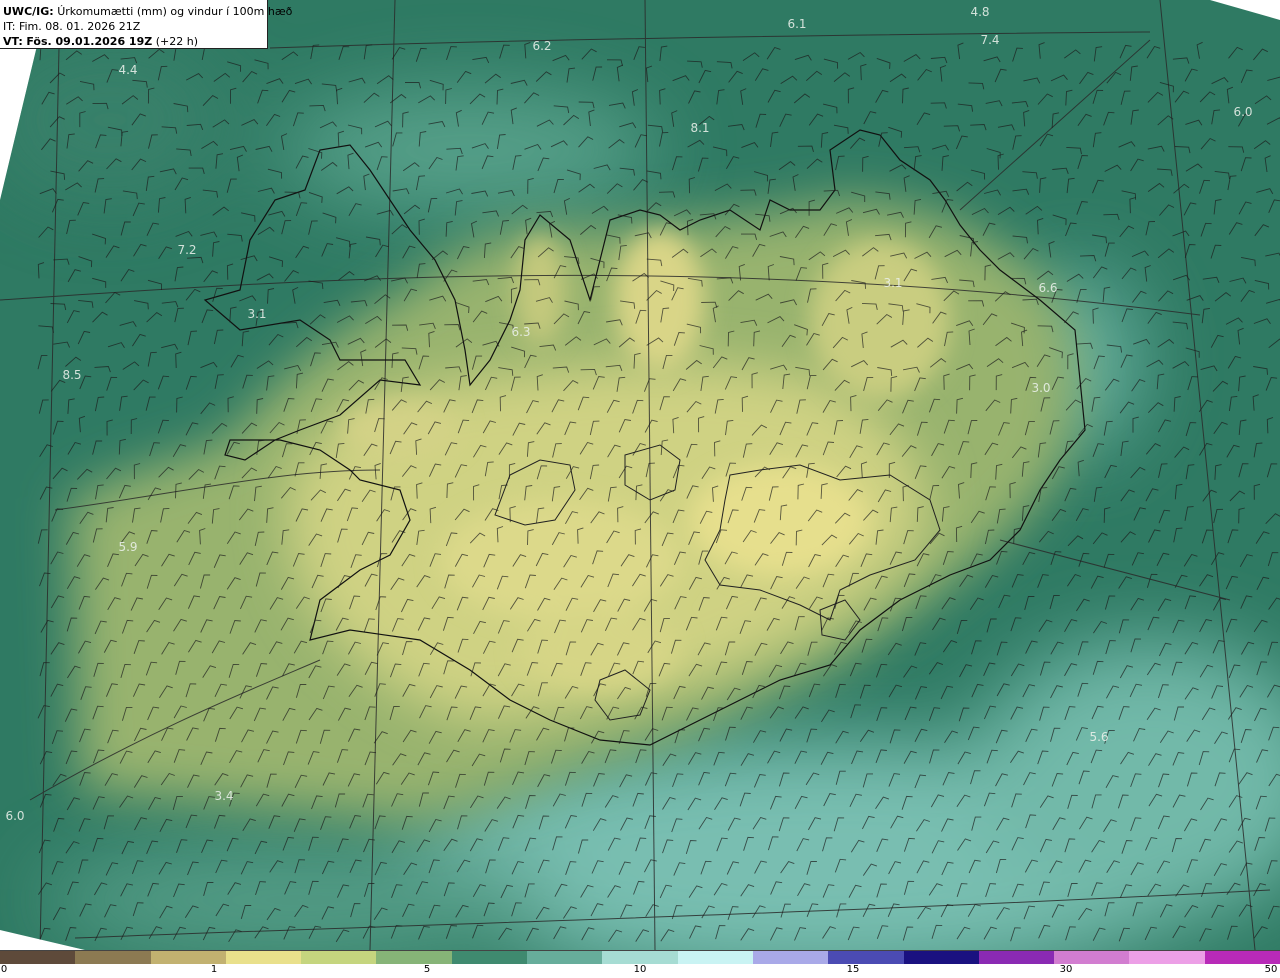 The width and height of the screenshot is (1280, 978). What do you see at coordinates (128, 547) in the screenshot?
I see `map-value-label: 5.9` at bounding box center [128, 547].